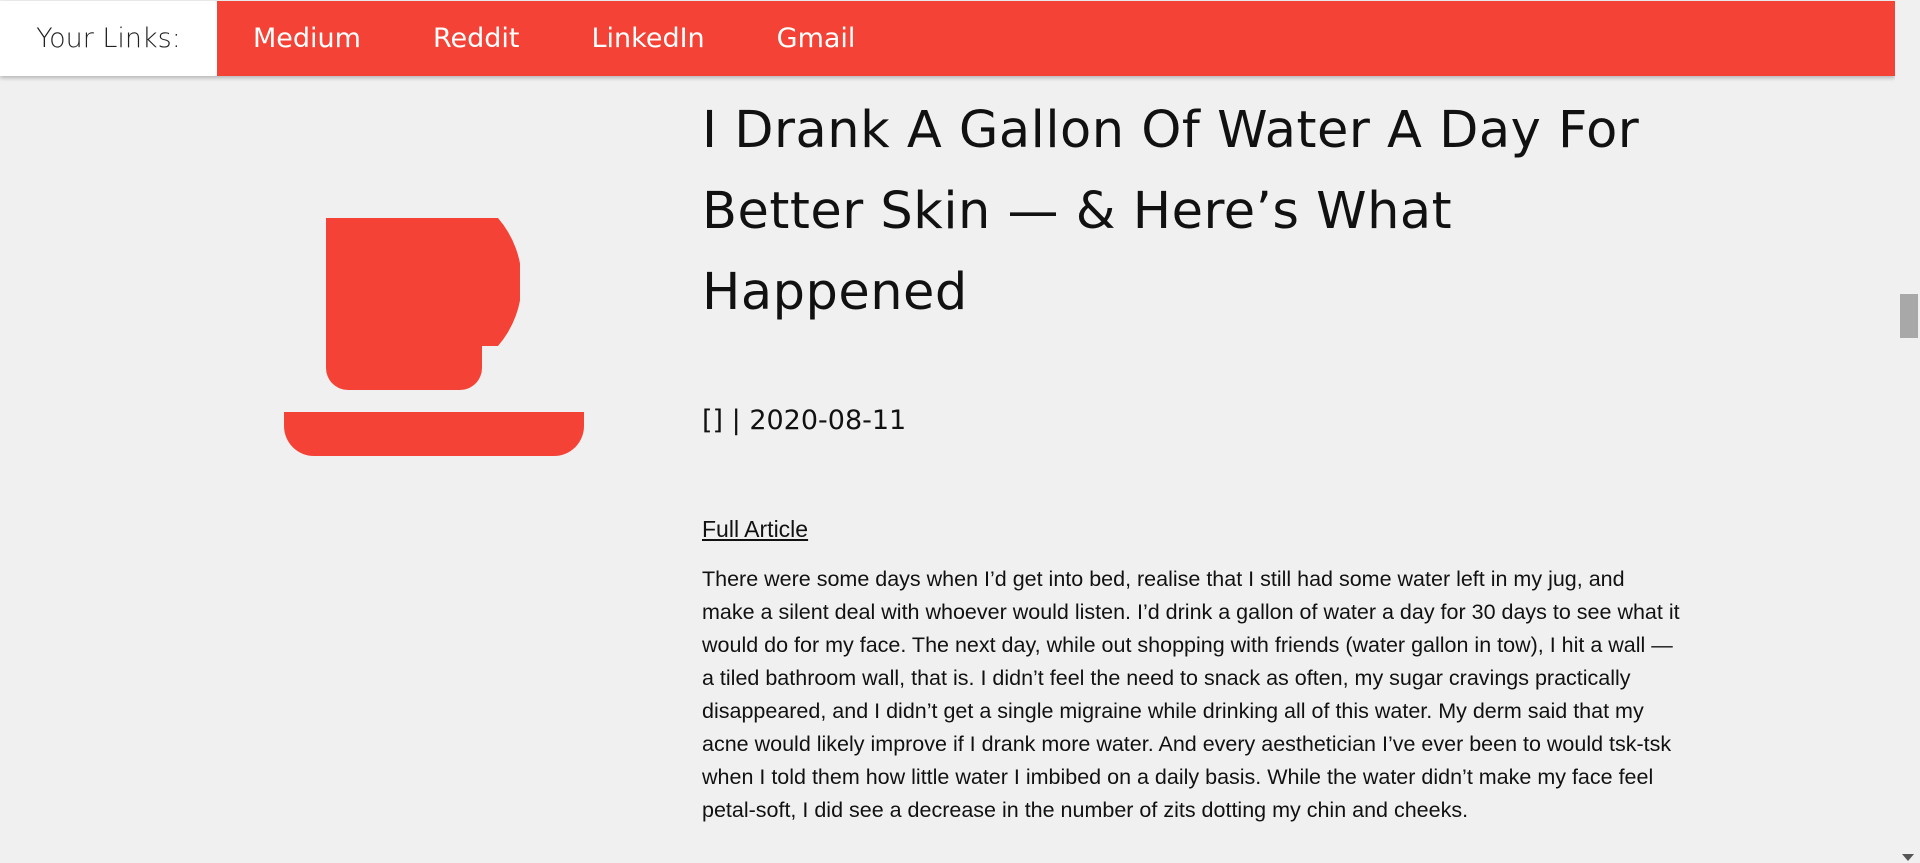 The height and width of the screenshot is (863, 1920). I want to click on scrollbar-thumb, so click(1909, 316).